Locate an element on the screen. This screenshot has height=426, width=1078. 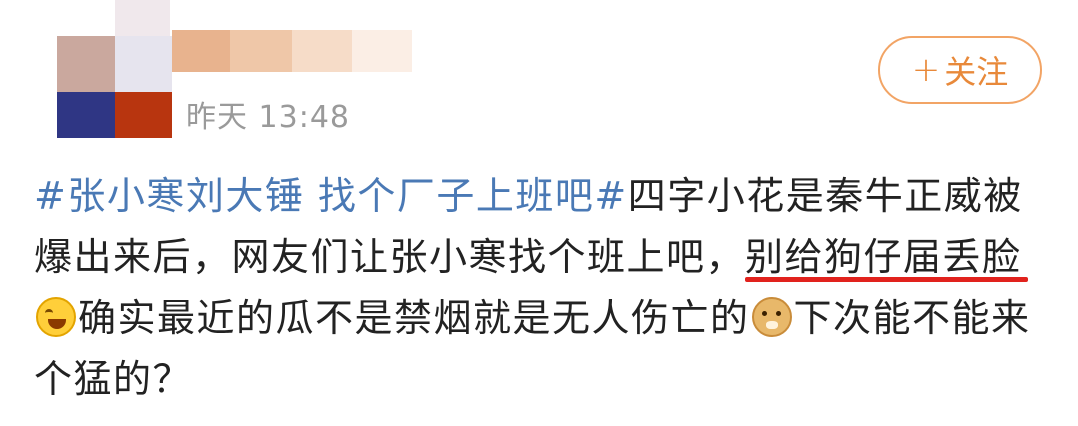
follow-button: + 关注 is located at coordinates (960, 70).